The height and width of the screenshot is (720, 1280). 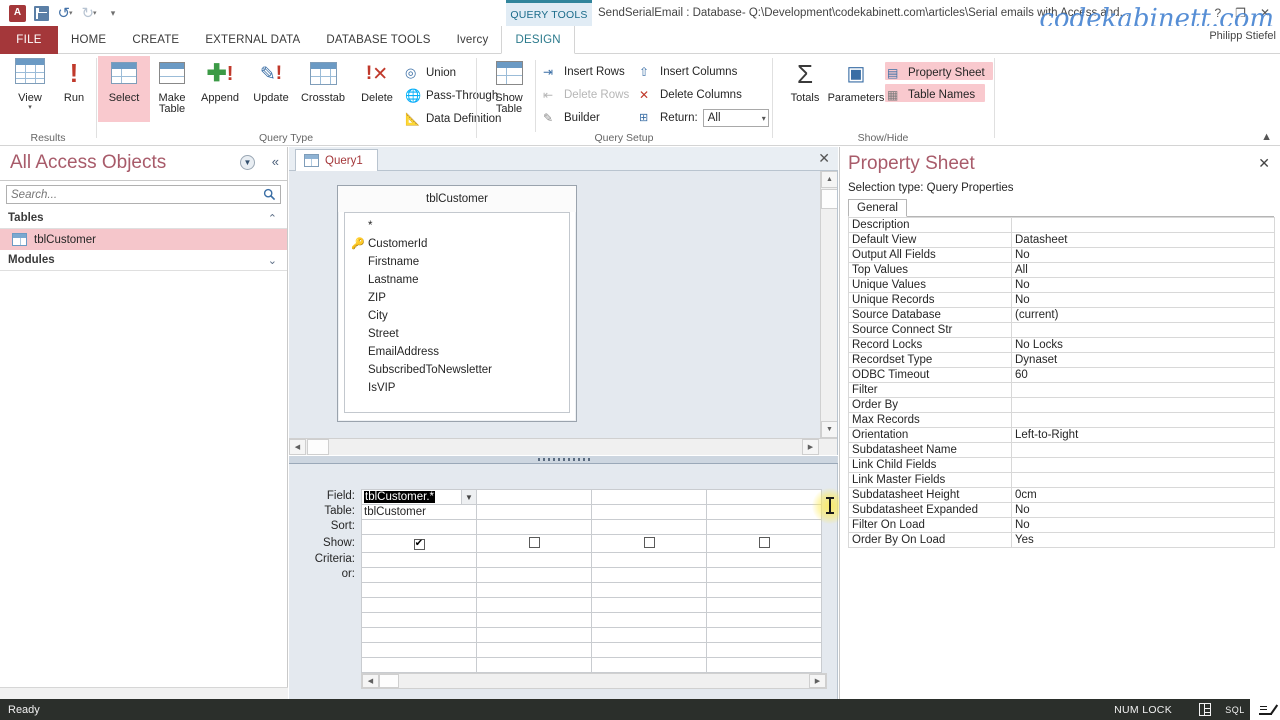 What do you see at coordinates (143, 260) in the screenshot?
I see `nav-group-modules: Modules ⌄` at bounding box center [143, 260].